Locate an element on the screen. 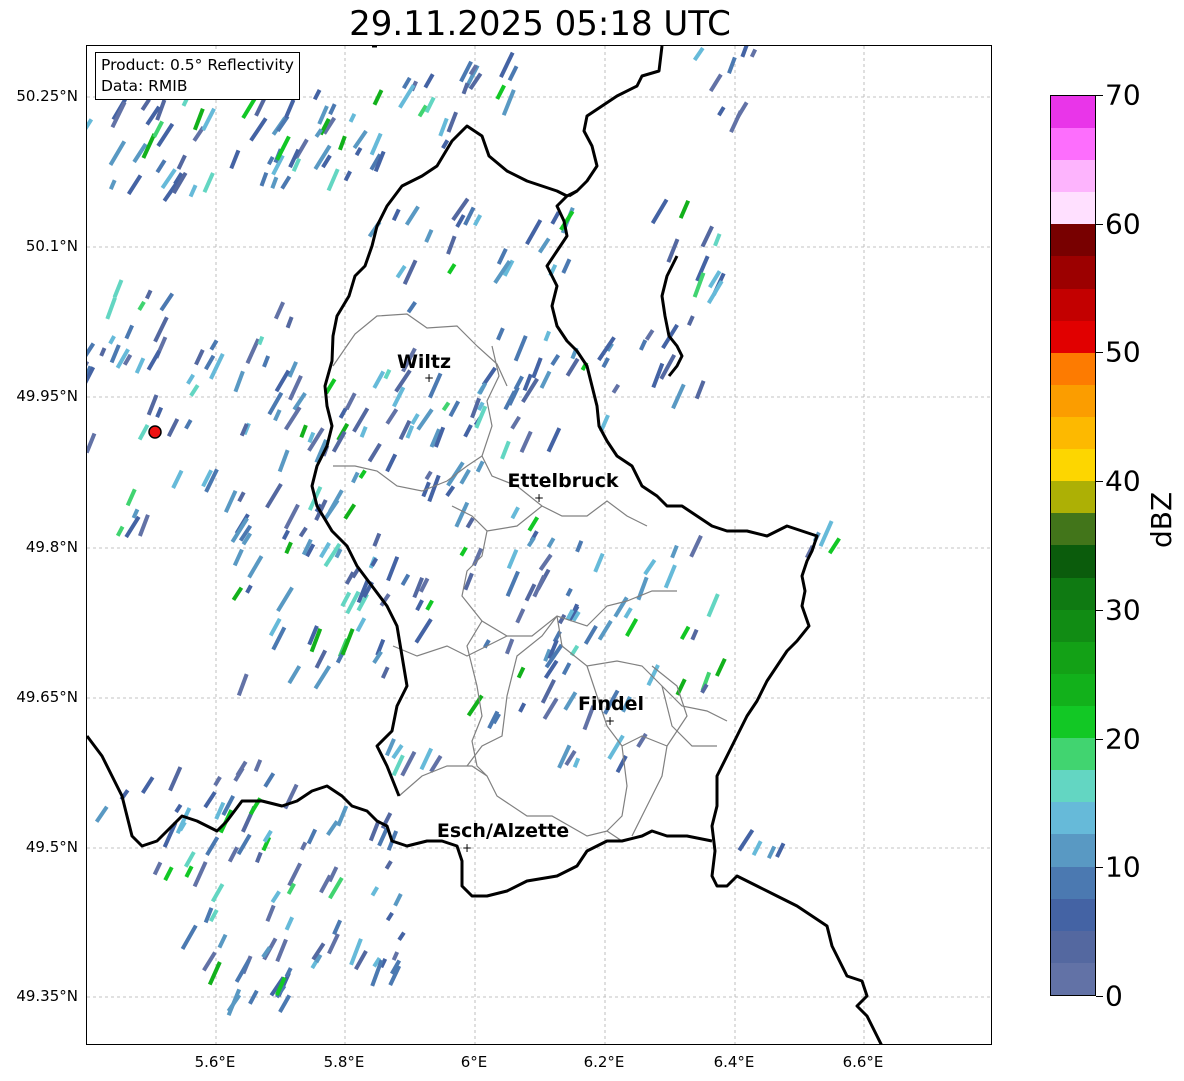 This screenshot has height=1081, width=1184. lat-tick-label: 49.65°N is located at coordinates (47, 697).